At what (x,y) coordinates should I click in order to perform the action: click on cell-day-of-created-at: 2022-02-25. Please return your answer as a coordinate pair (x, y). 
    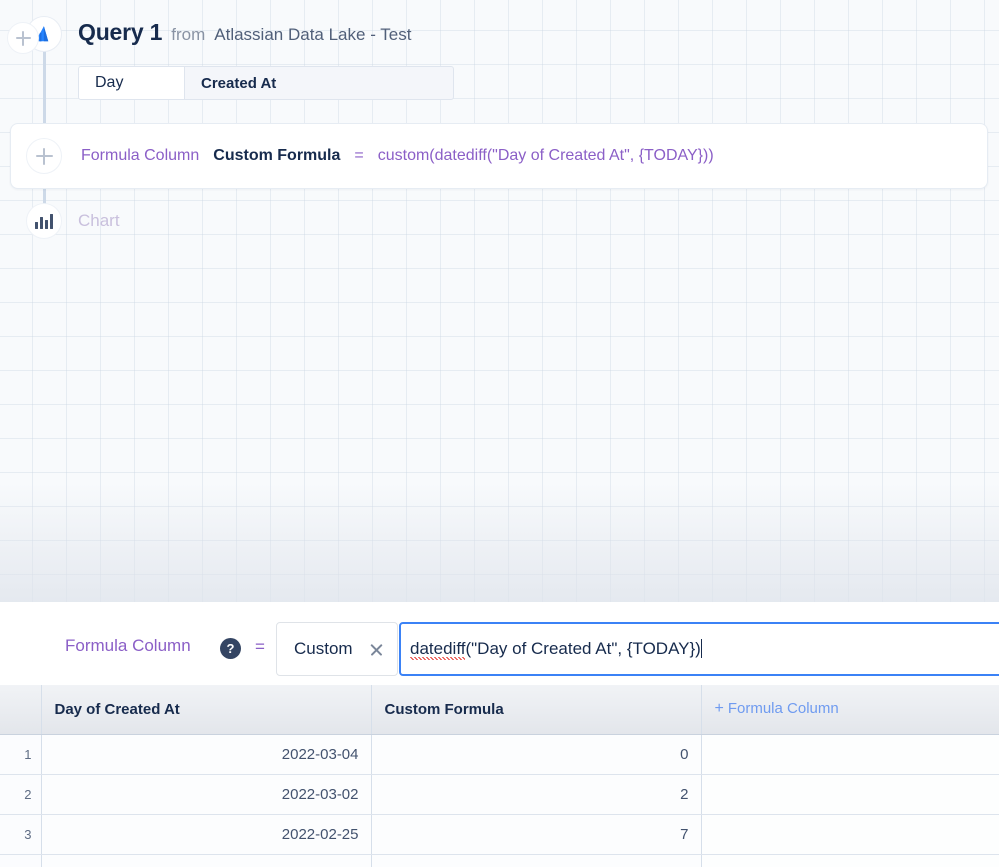
    Looking at the image, I should click on (206, 834).